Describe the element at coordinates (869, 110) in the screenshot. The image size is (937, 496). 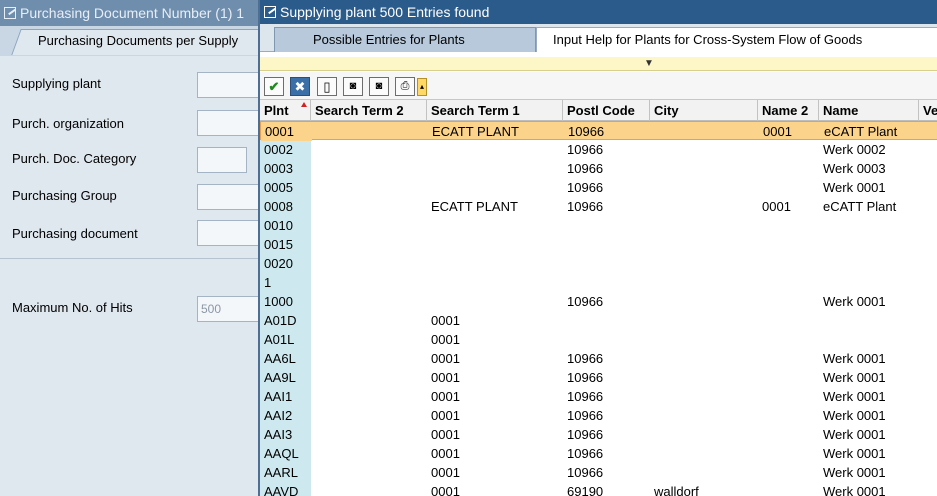
I see `column-header-name: Name` at that location.